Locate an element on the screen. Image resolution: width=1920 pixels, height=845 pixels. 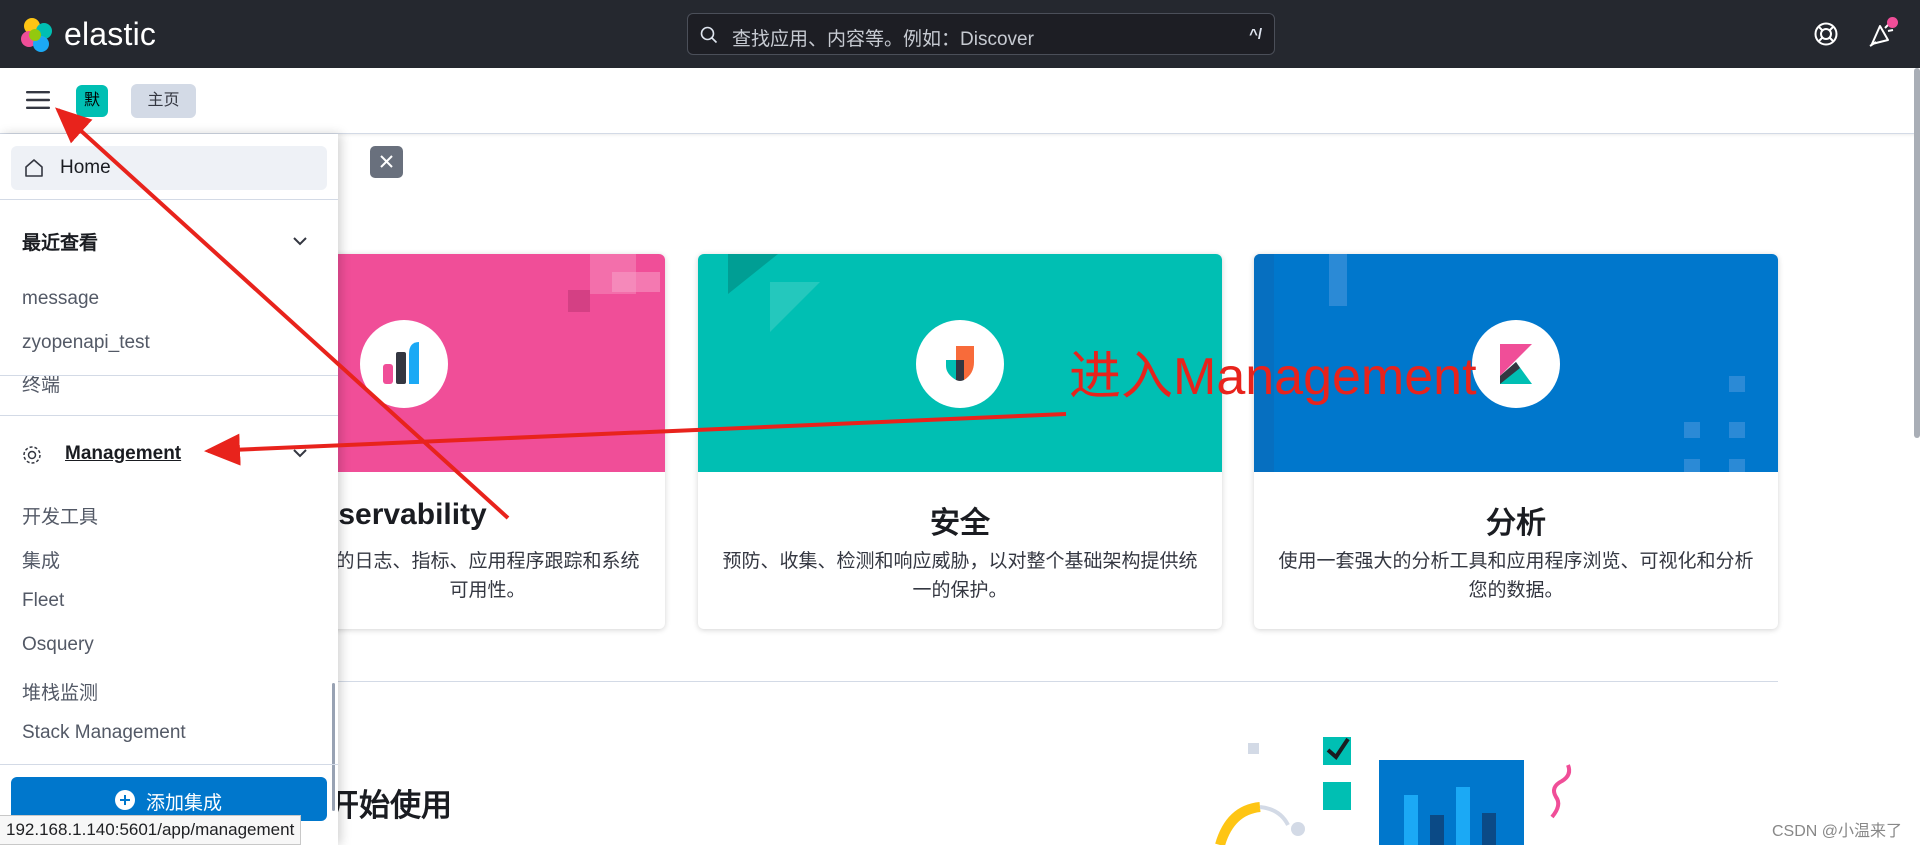
space-avatar: 默 is located at coordinates (92, 101).